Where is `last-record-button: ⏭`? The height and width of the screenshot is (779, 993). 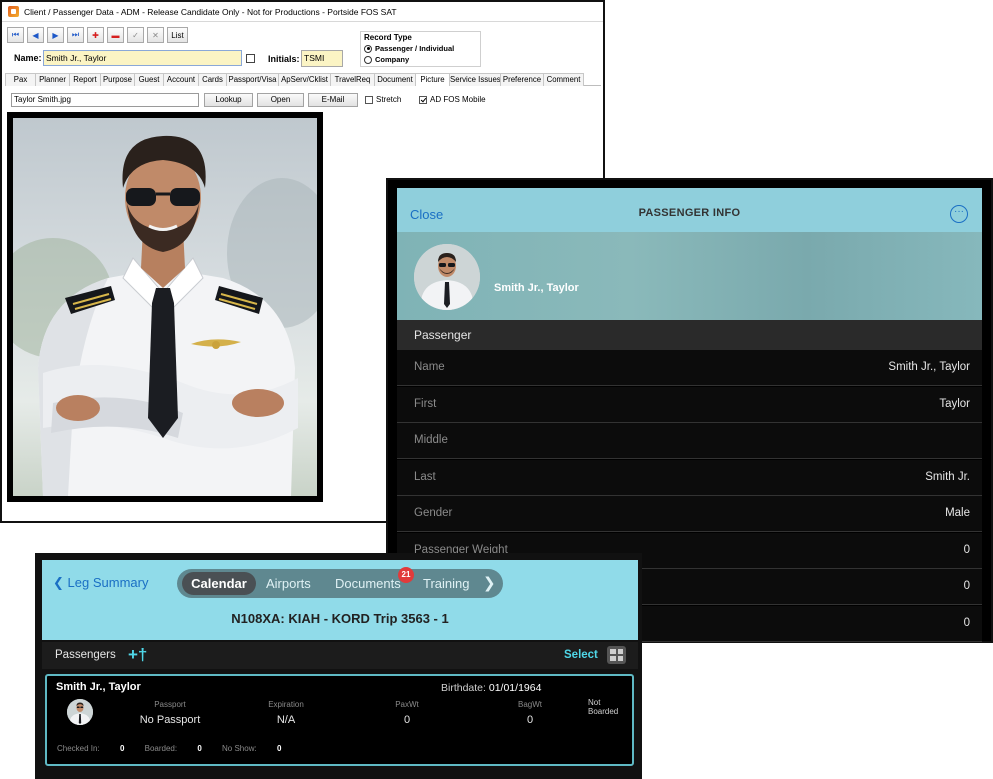 last-record-button: ⏭ is located at coordinates (75, 35).